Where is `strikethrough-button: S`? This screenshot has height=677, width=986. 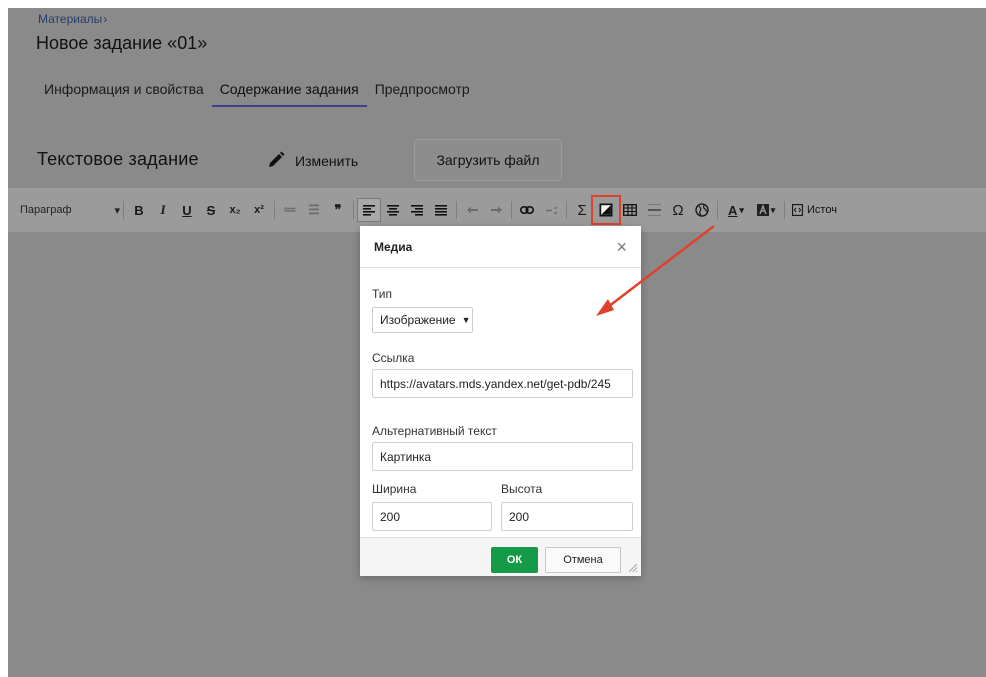 strikethrough-button: S is located at coordinates (211, 210).